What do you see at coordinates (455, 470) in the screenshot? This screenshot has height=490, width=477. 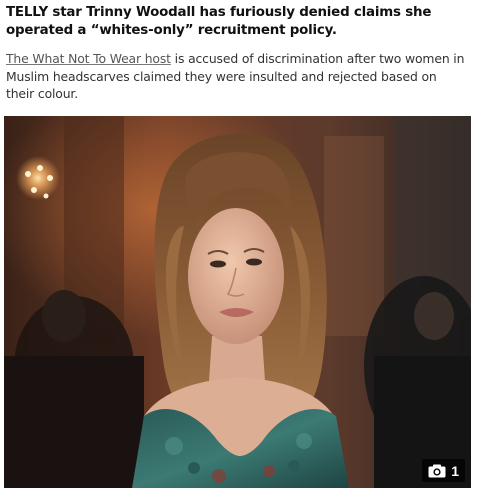 I see `gallery-count: 1` at bounding box center [455, 470].